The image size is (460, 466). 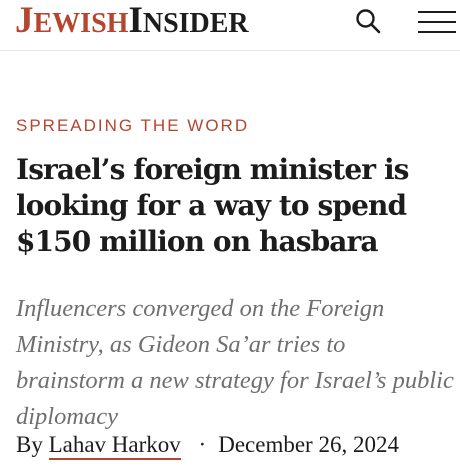 I want to click on site-header: J EWISH I NSIDER, so click(x=230, y=25).